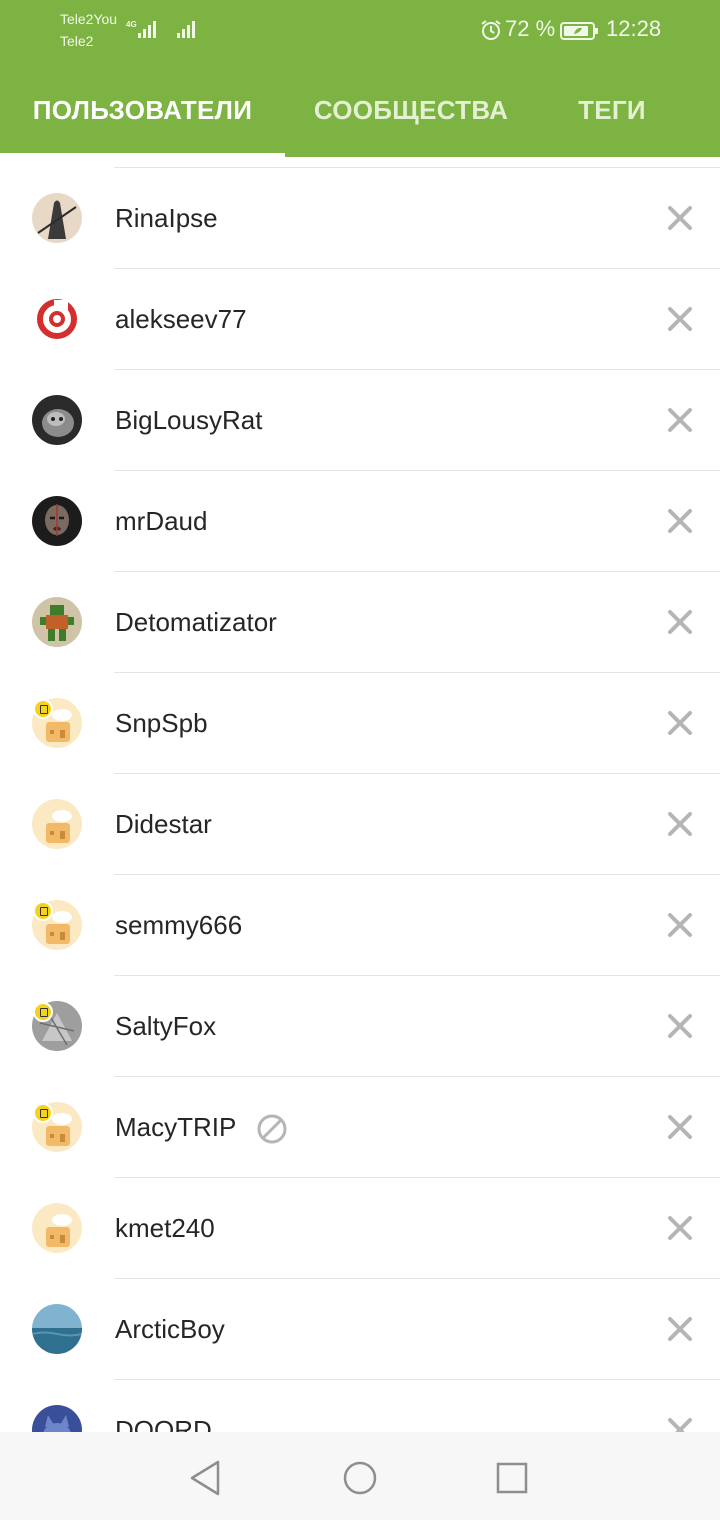 The height and width of the screenshot is (1520, 720). I want to click on list-item: Didestar, so click(360, 824).